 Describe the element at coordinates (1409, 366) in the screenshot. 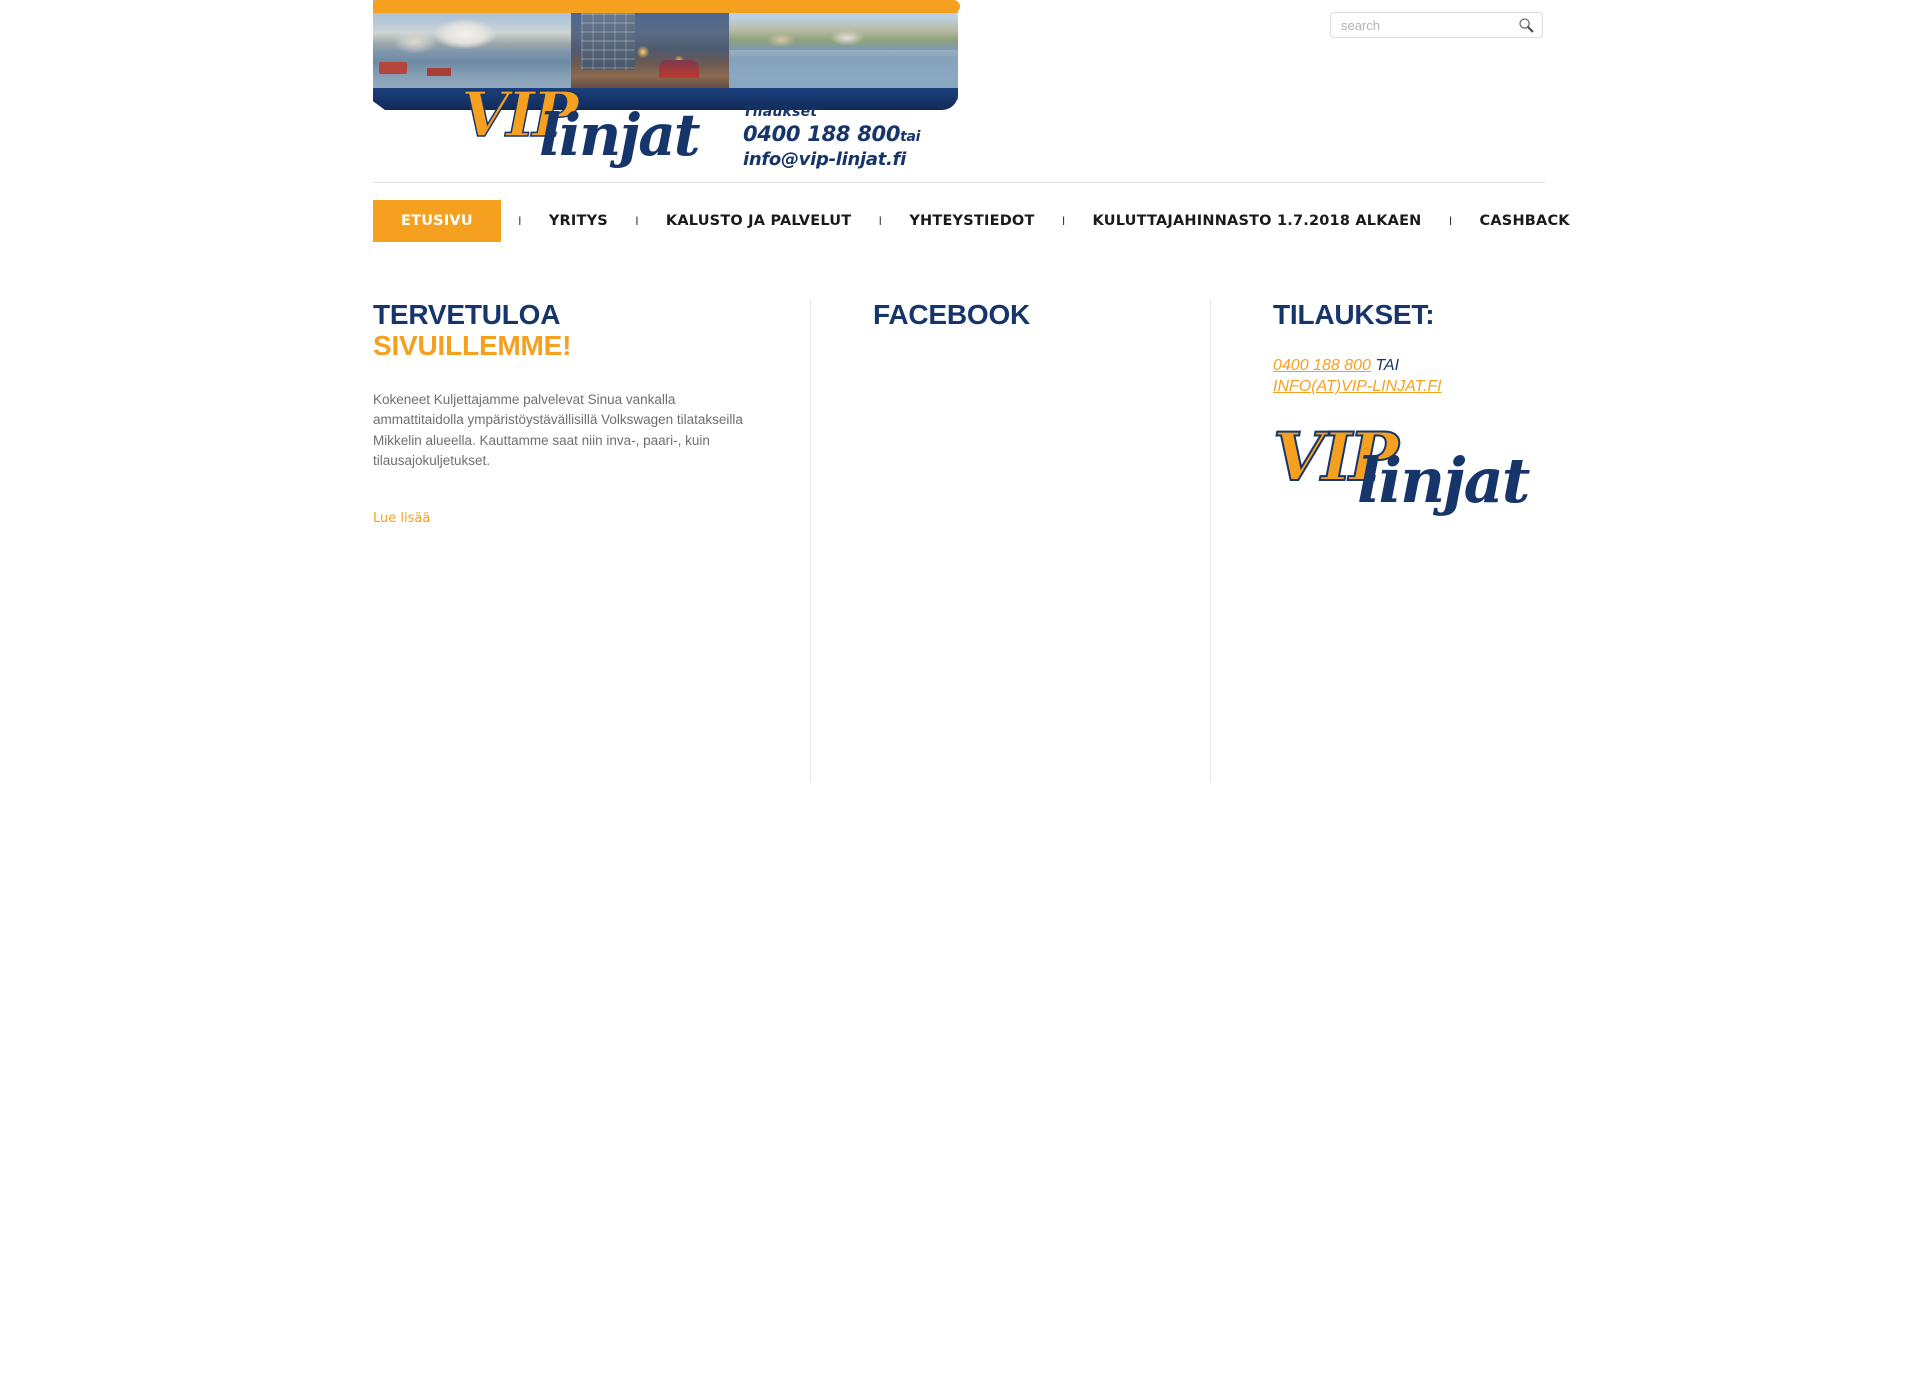

I see `orders-phone-line: 0400 188 800 TAI` at that location.